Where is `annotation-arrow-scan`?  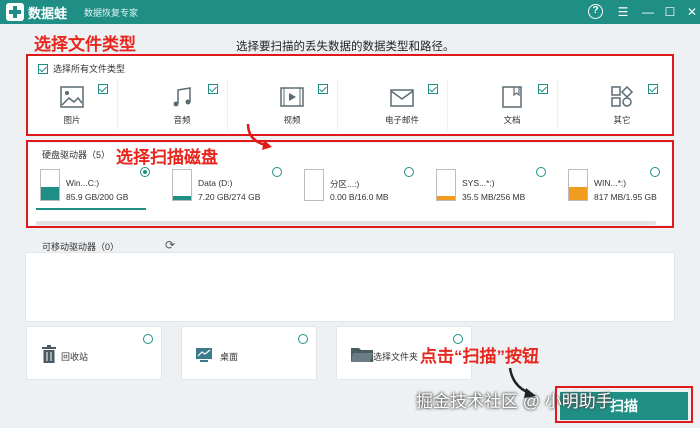
annotation-arrow-scan is located at coordinates (520, 381).